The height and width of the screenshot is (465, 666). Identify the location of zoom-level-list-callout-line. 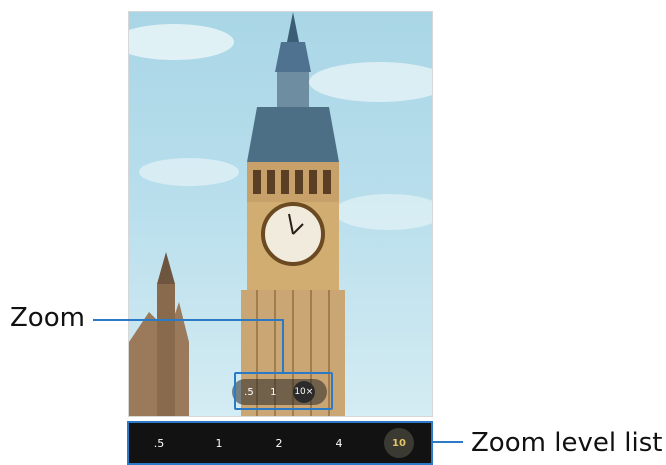
(448, 442).